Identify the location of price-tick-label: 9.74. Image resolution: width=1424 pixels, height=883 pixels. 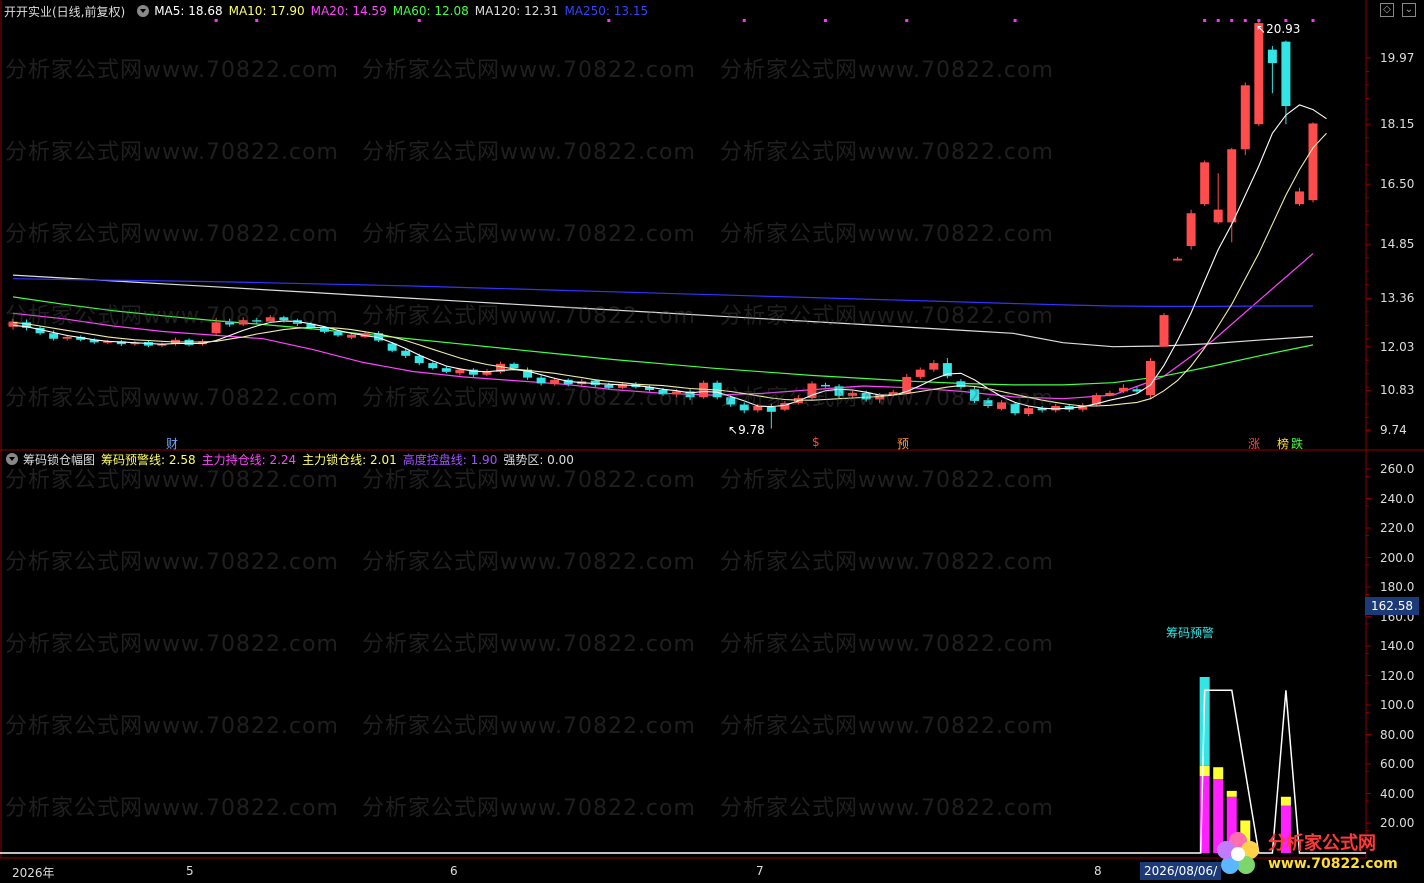
(1393, 430).